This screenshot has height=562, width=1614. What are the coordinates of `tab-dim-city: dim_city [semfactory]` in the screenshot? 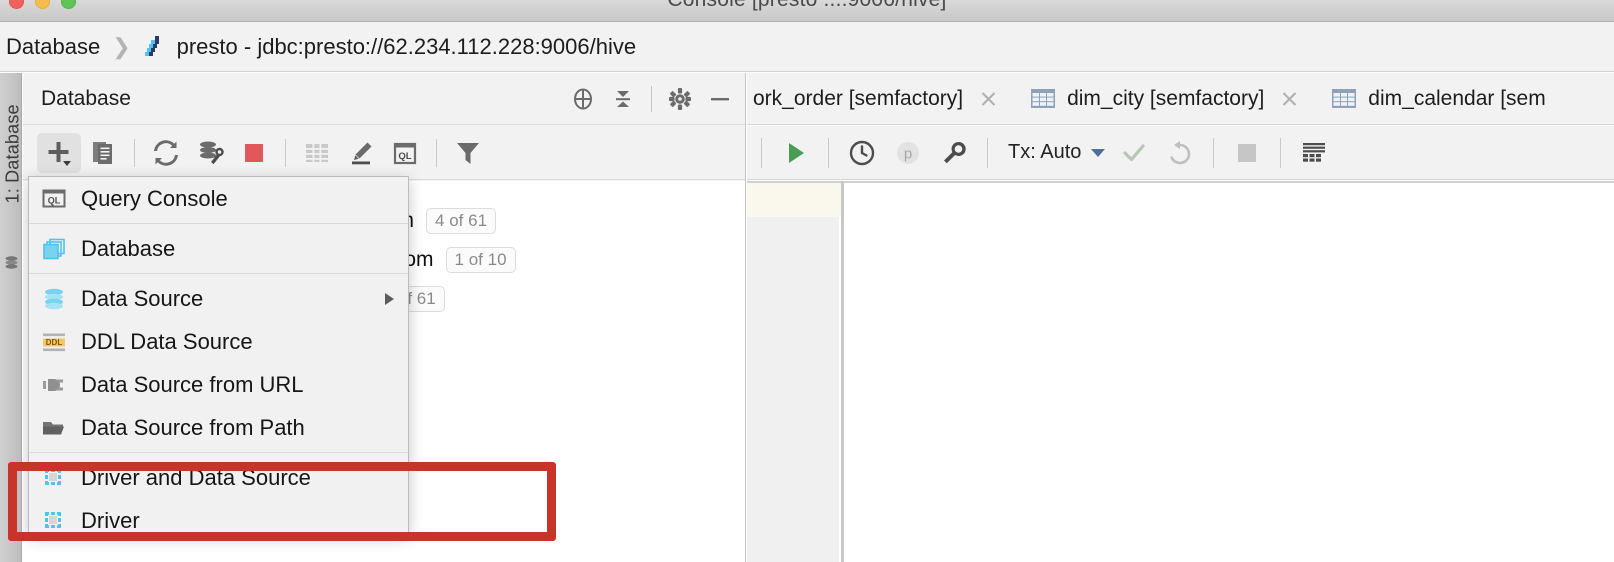 It's located at (1159, 98).